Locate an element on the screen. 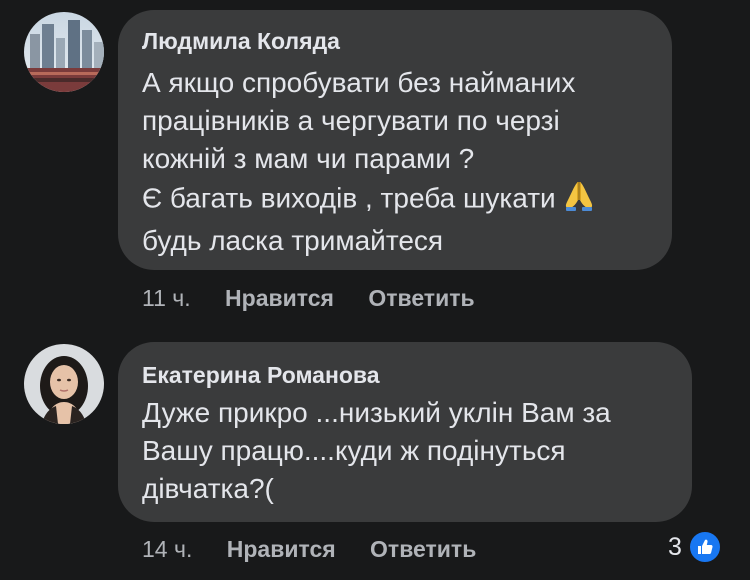 This screenshot has height=580, width=750. comment-actions: 14 ч. Нравится Ответить is located at coordinates (309, 549).